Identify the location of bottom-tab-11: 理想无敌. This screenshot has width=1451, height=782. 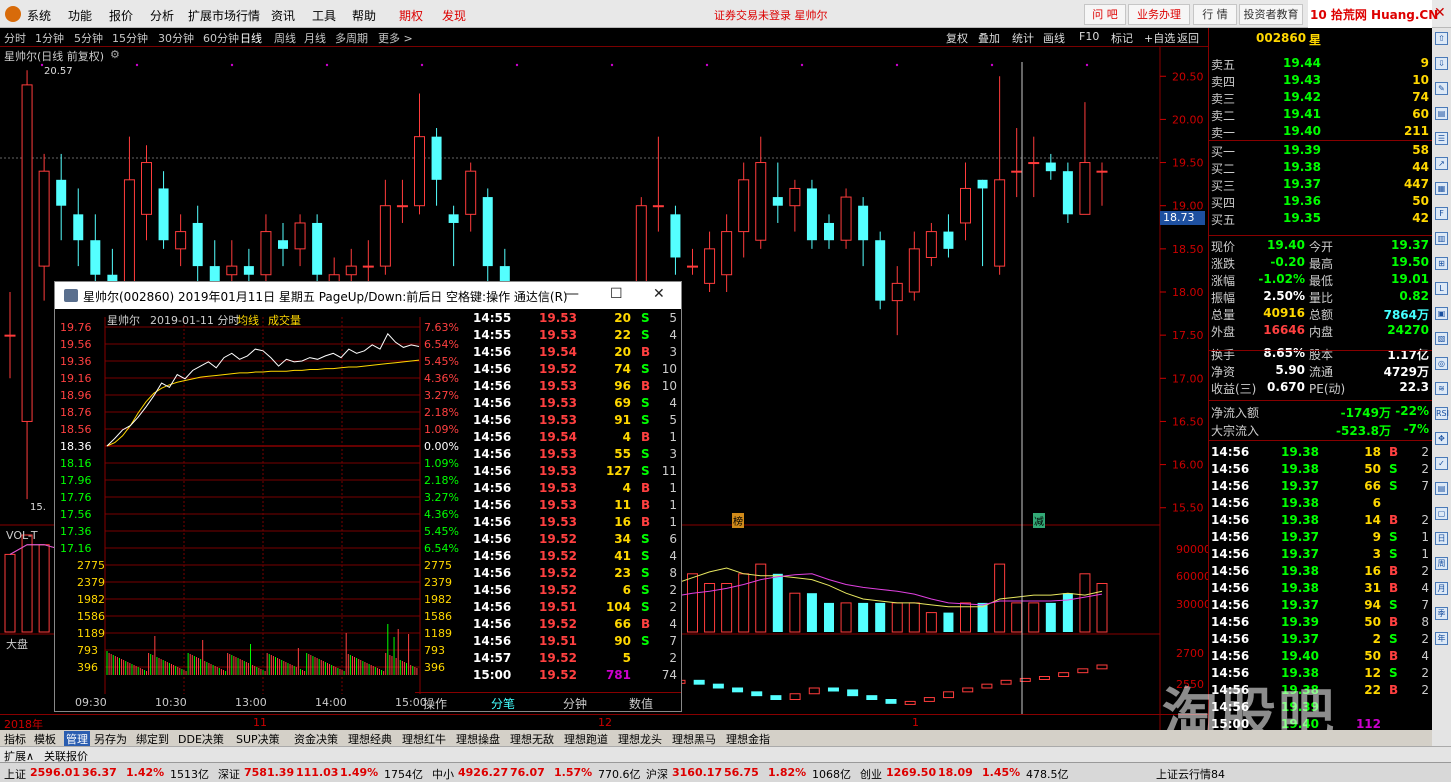
(532, 739).